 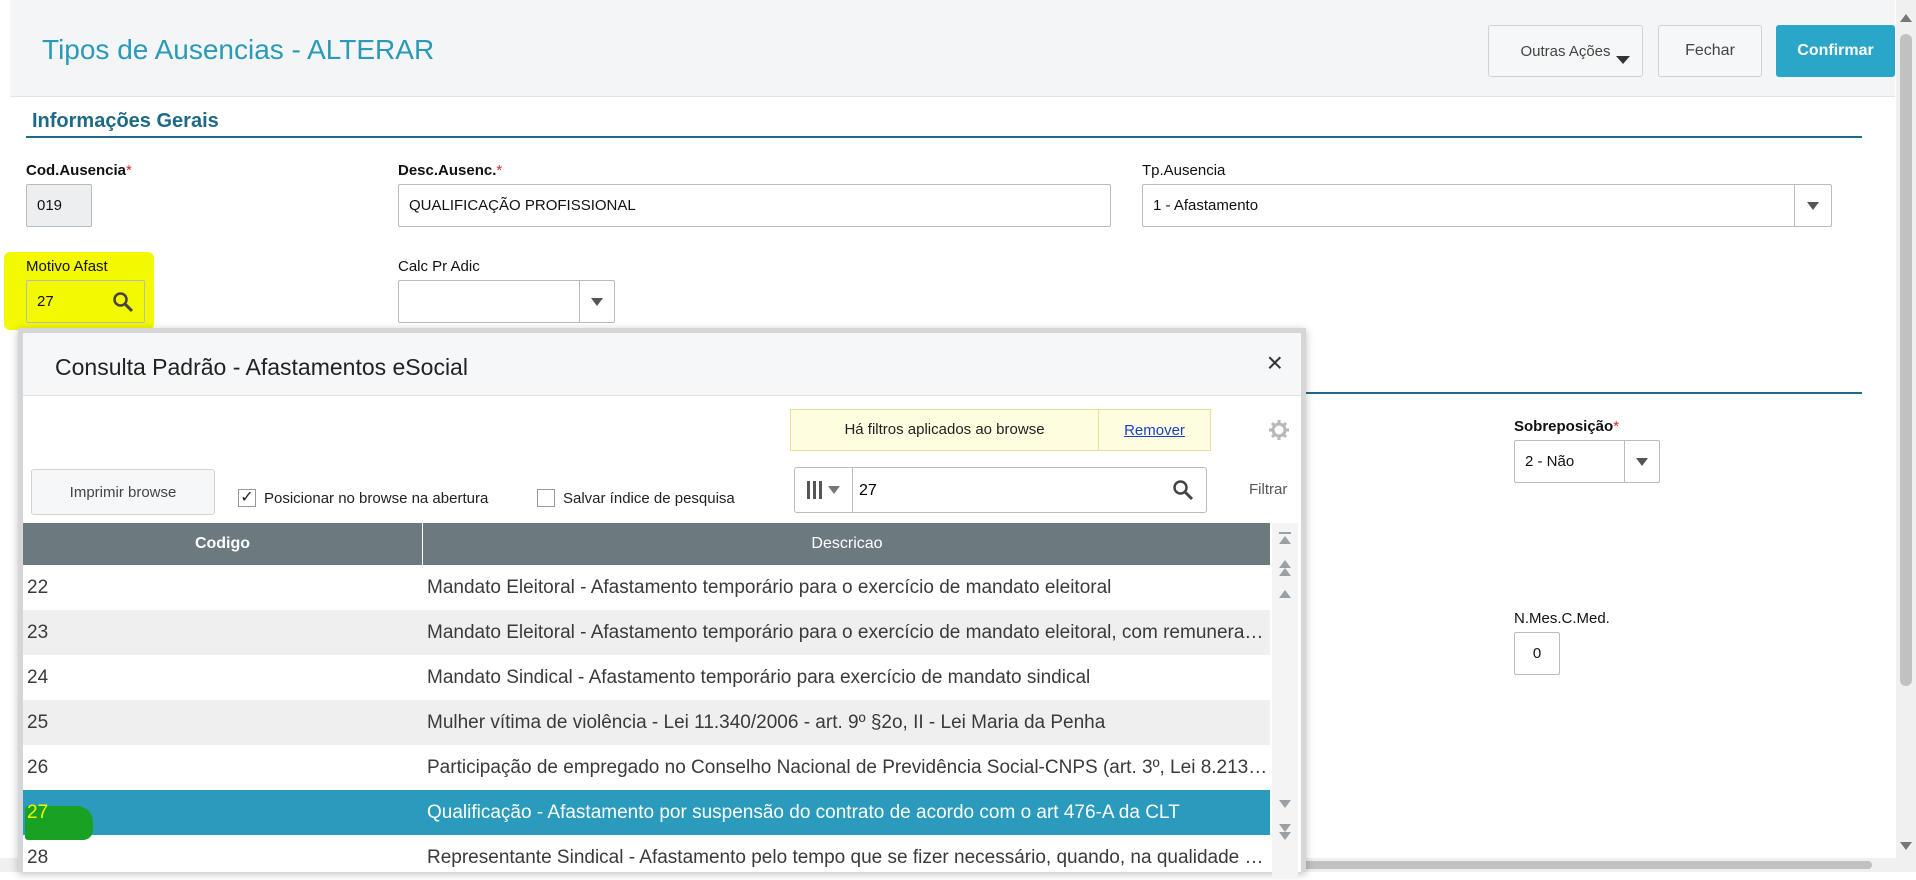 What do you see at coordinates (439, 266) in the screenshot?
I see `calc-pr-adic-label: Calc Pr Adic` at bounding box center [439, 266].